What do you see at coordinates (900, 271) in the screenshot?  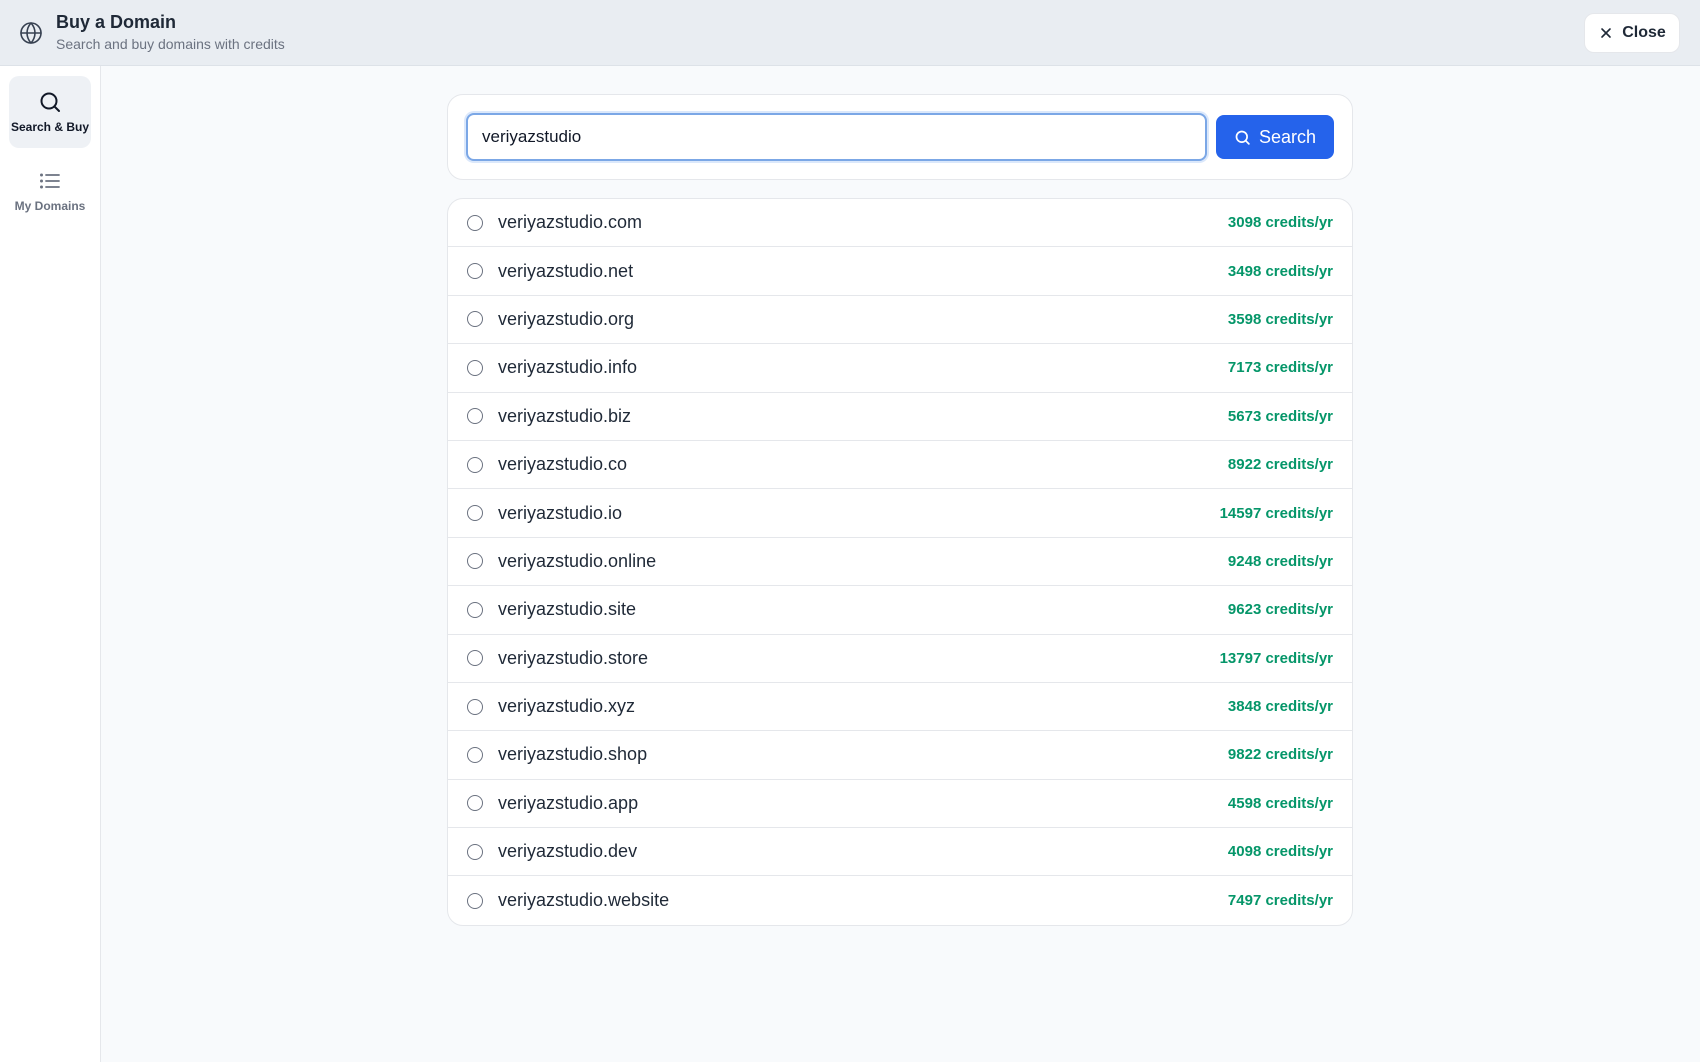 I see `domain-result-row: veriyazstudio.net 3498 credits/yr` at bounding box center [900, 271].